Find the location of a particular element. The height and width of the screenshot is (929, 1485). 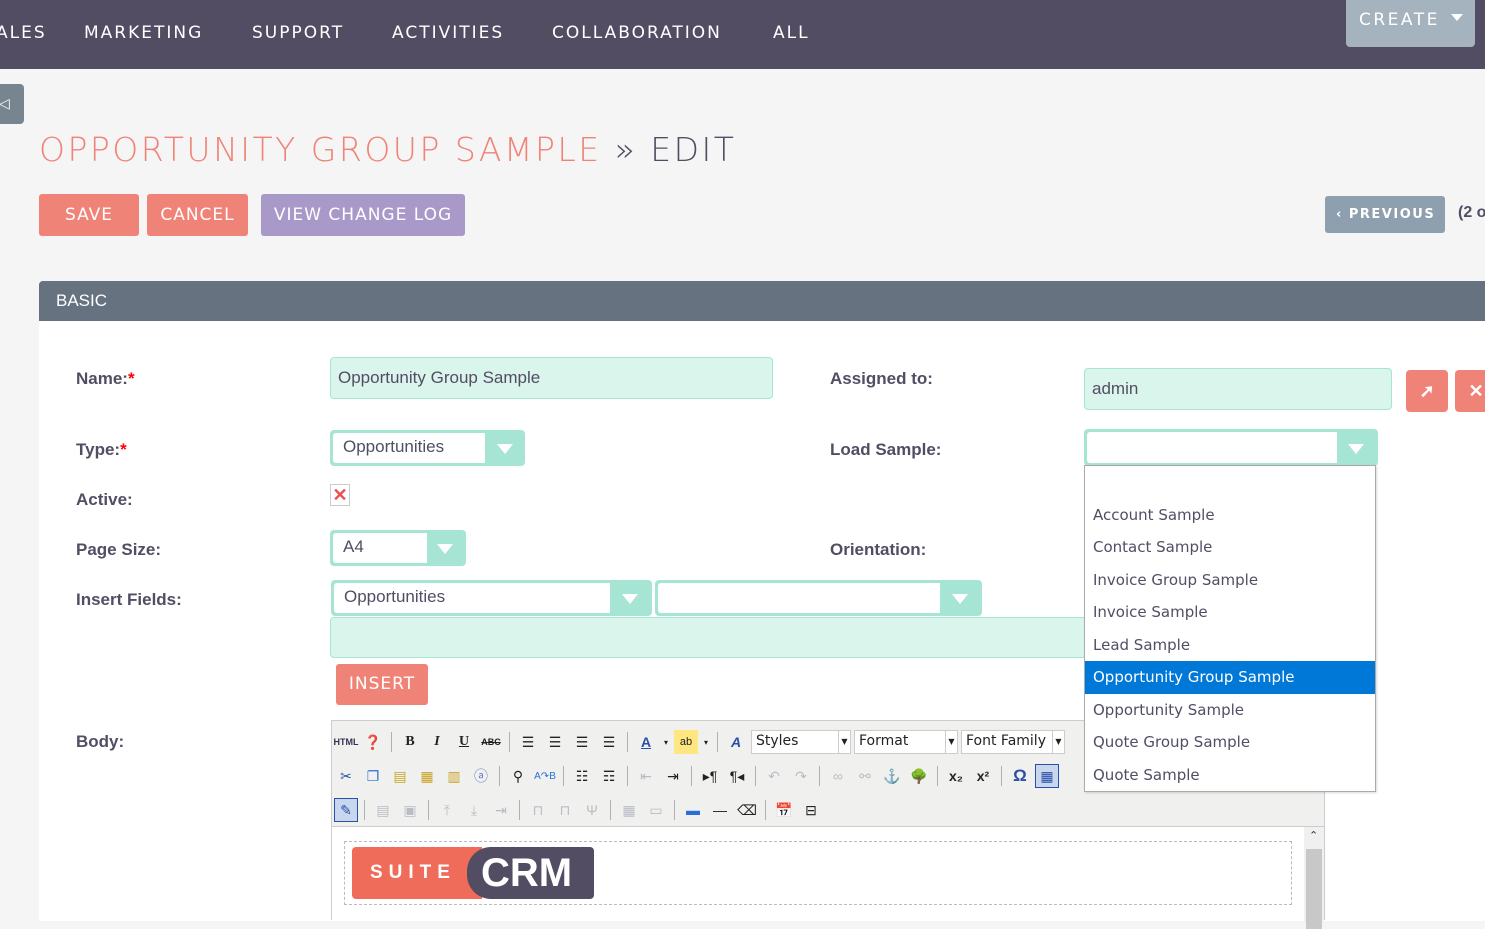

align-center-icon: ☰ is located at coordinates (555, 742).